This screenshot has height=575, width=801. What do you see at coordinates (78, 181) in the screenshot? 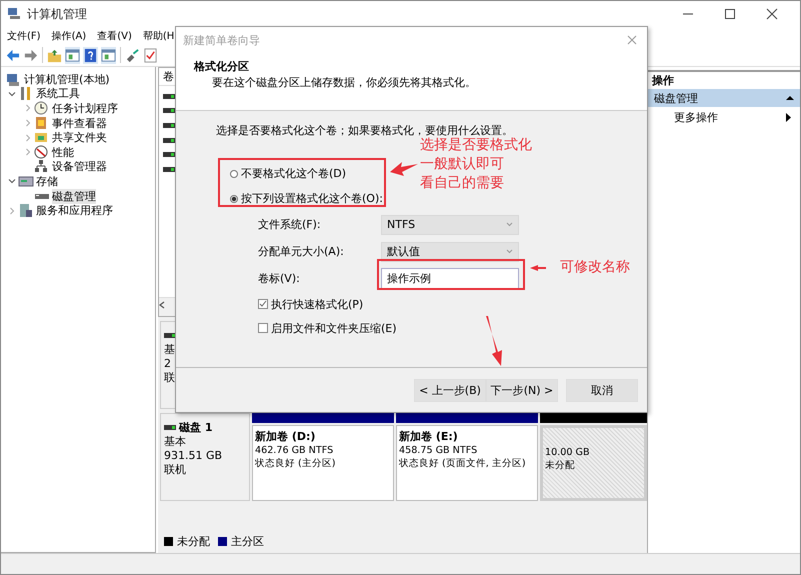
I see `tree-item: 存储` at bounding box center [78, 181].